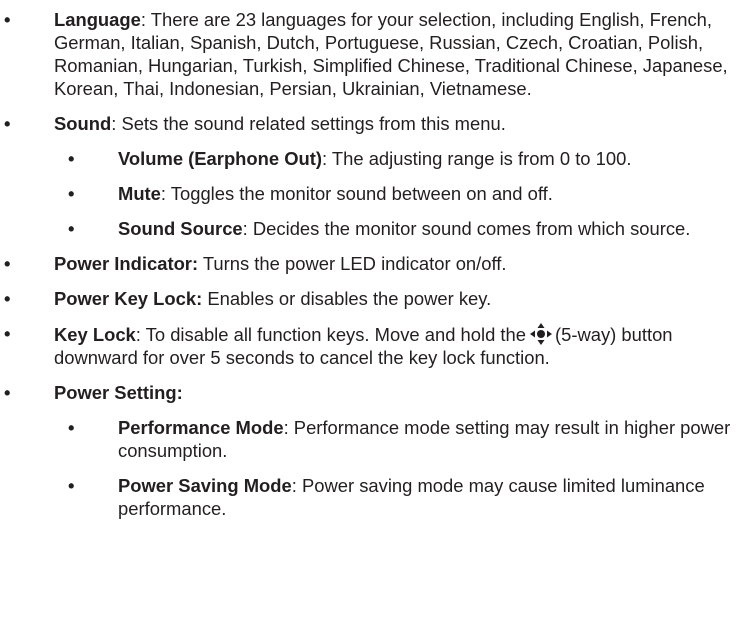 Image resolution: width=749 pixels, height=626 pixels. What do you see at coordinates (180, 228) in the screenshot?
I see `subitem-term: Sound Source` at bounding box center [180, 228].